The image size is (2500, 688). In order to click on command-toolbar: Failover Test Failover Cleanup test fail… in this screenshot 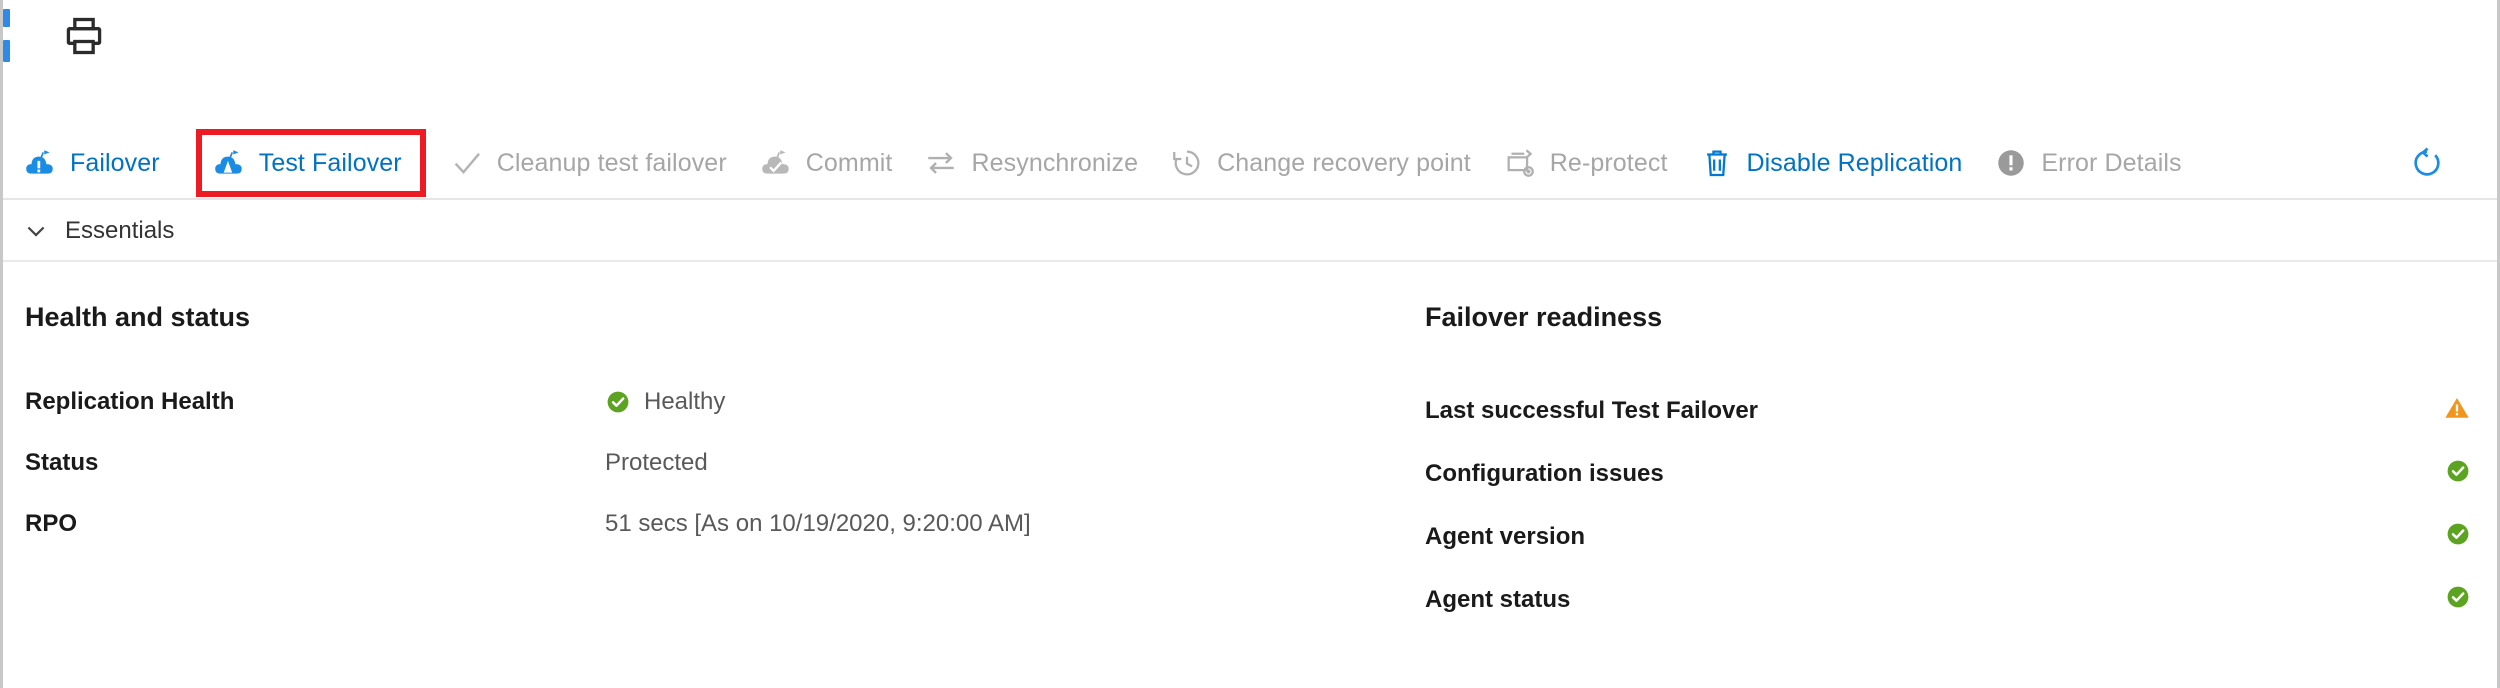, I will do `click(1250, 164)`.